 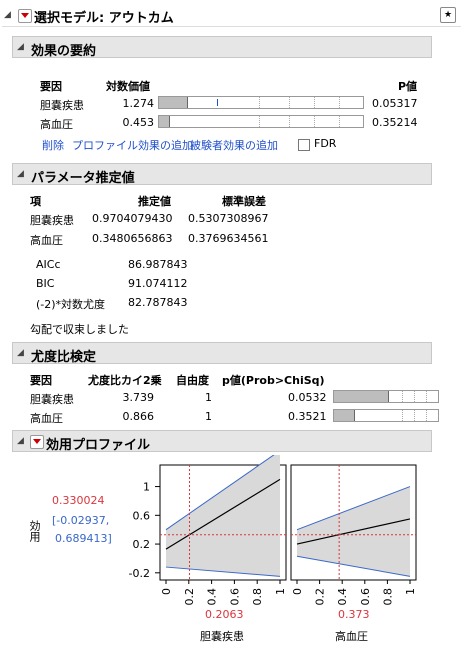 I want to click on effect-row-p: 0.35214, so click(x=395, y=122).